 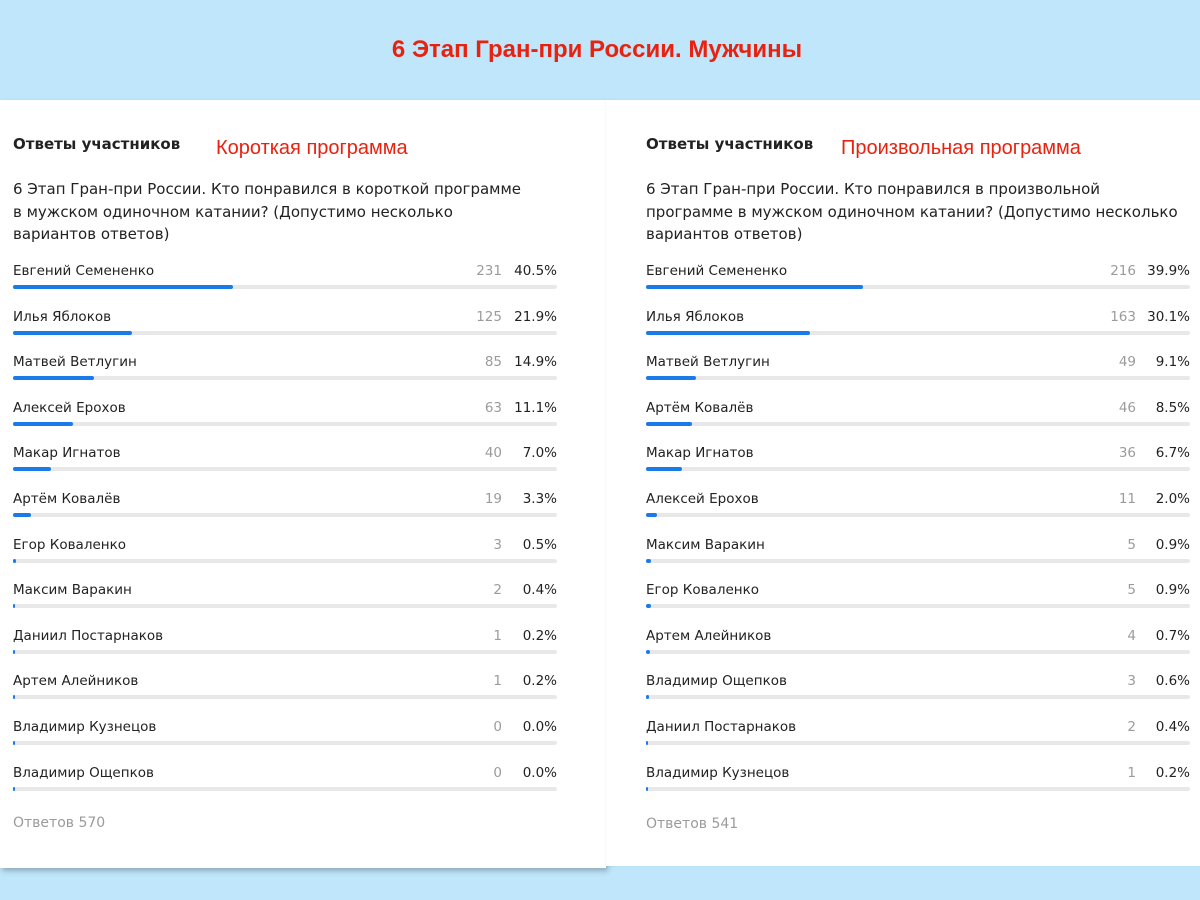 I want to click on vote-count: 3, so click(x=497, y=544).